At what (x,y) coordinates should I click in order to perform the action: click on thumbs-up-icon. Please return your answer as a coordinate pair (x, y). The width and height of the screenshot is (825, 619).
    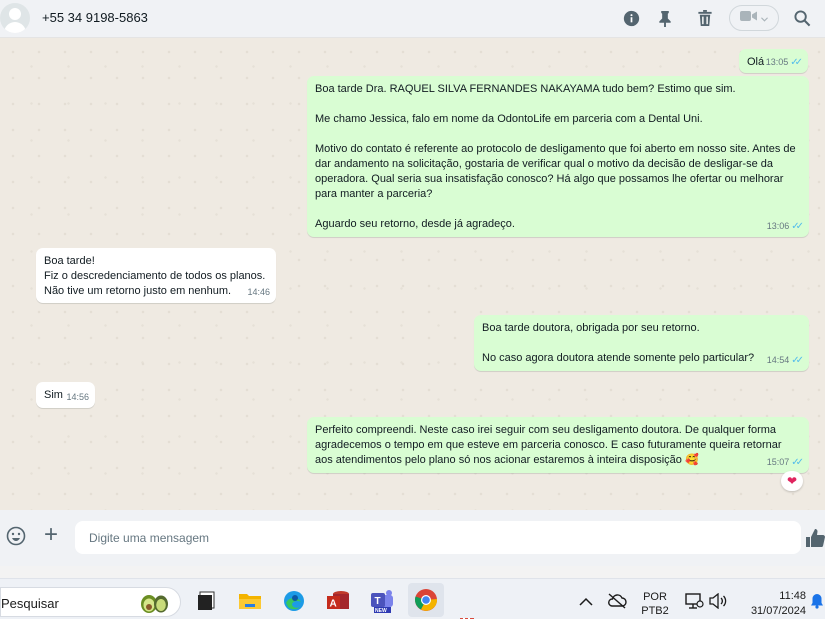
    Looking at the image, I should click on (815, 538).